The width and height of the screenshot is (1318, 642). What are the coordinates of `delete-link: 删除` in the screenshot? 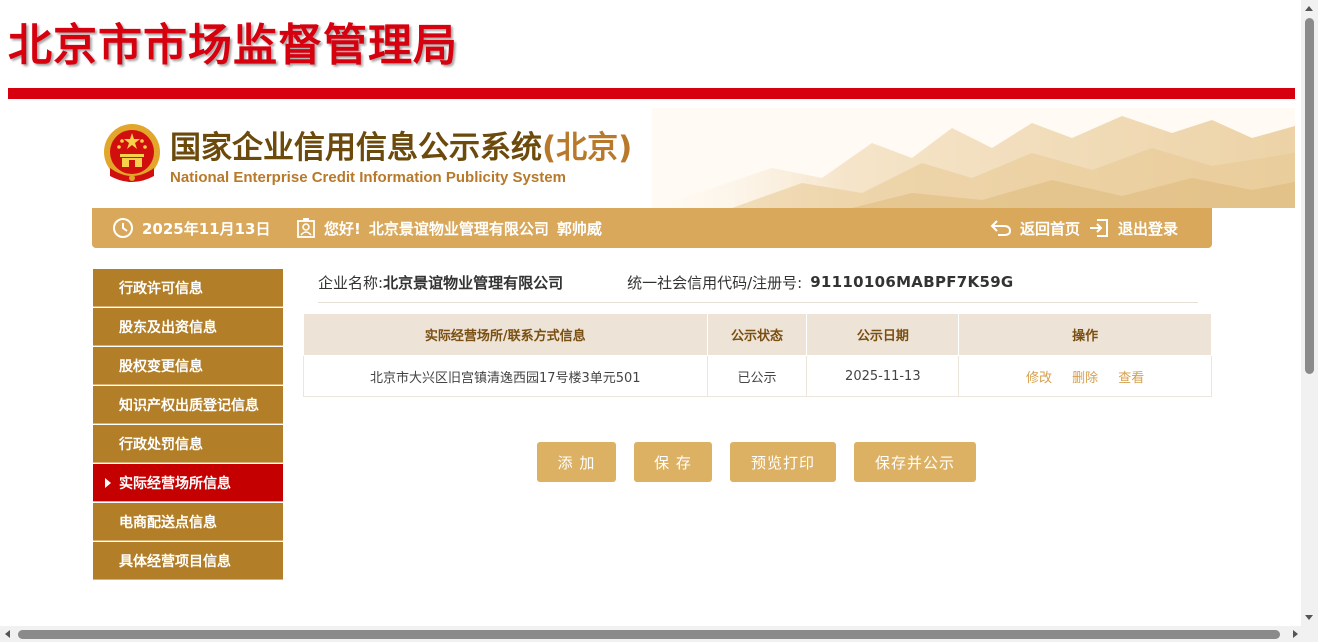 It's located at (1085, 378).